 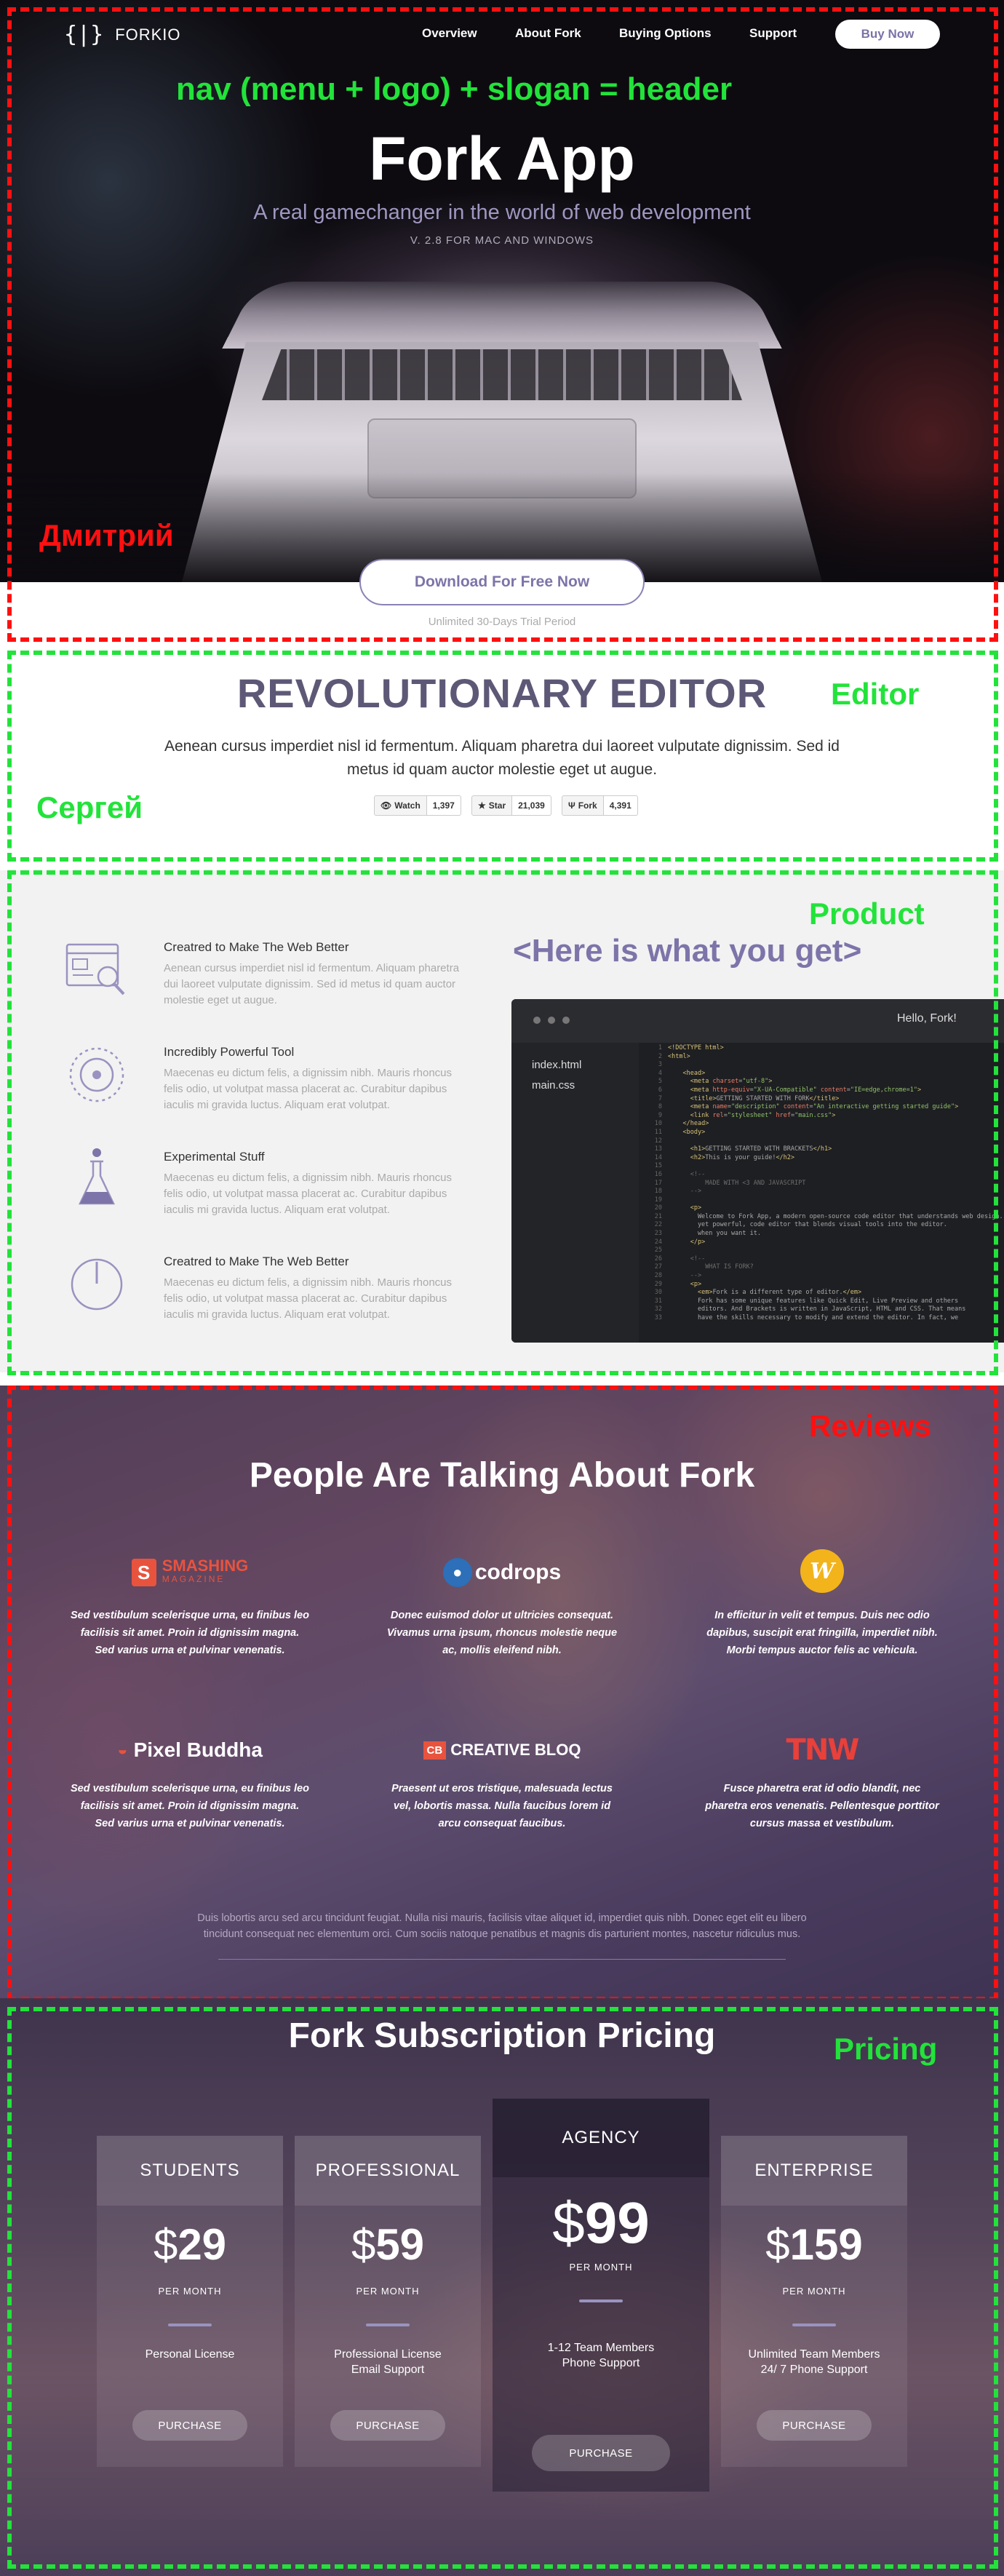 I want to click on editor-frame, so click(x=502, y=756).